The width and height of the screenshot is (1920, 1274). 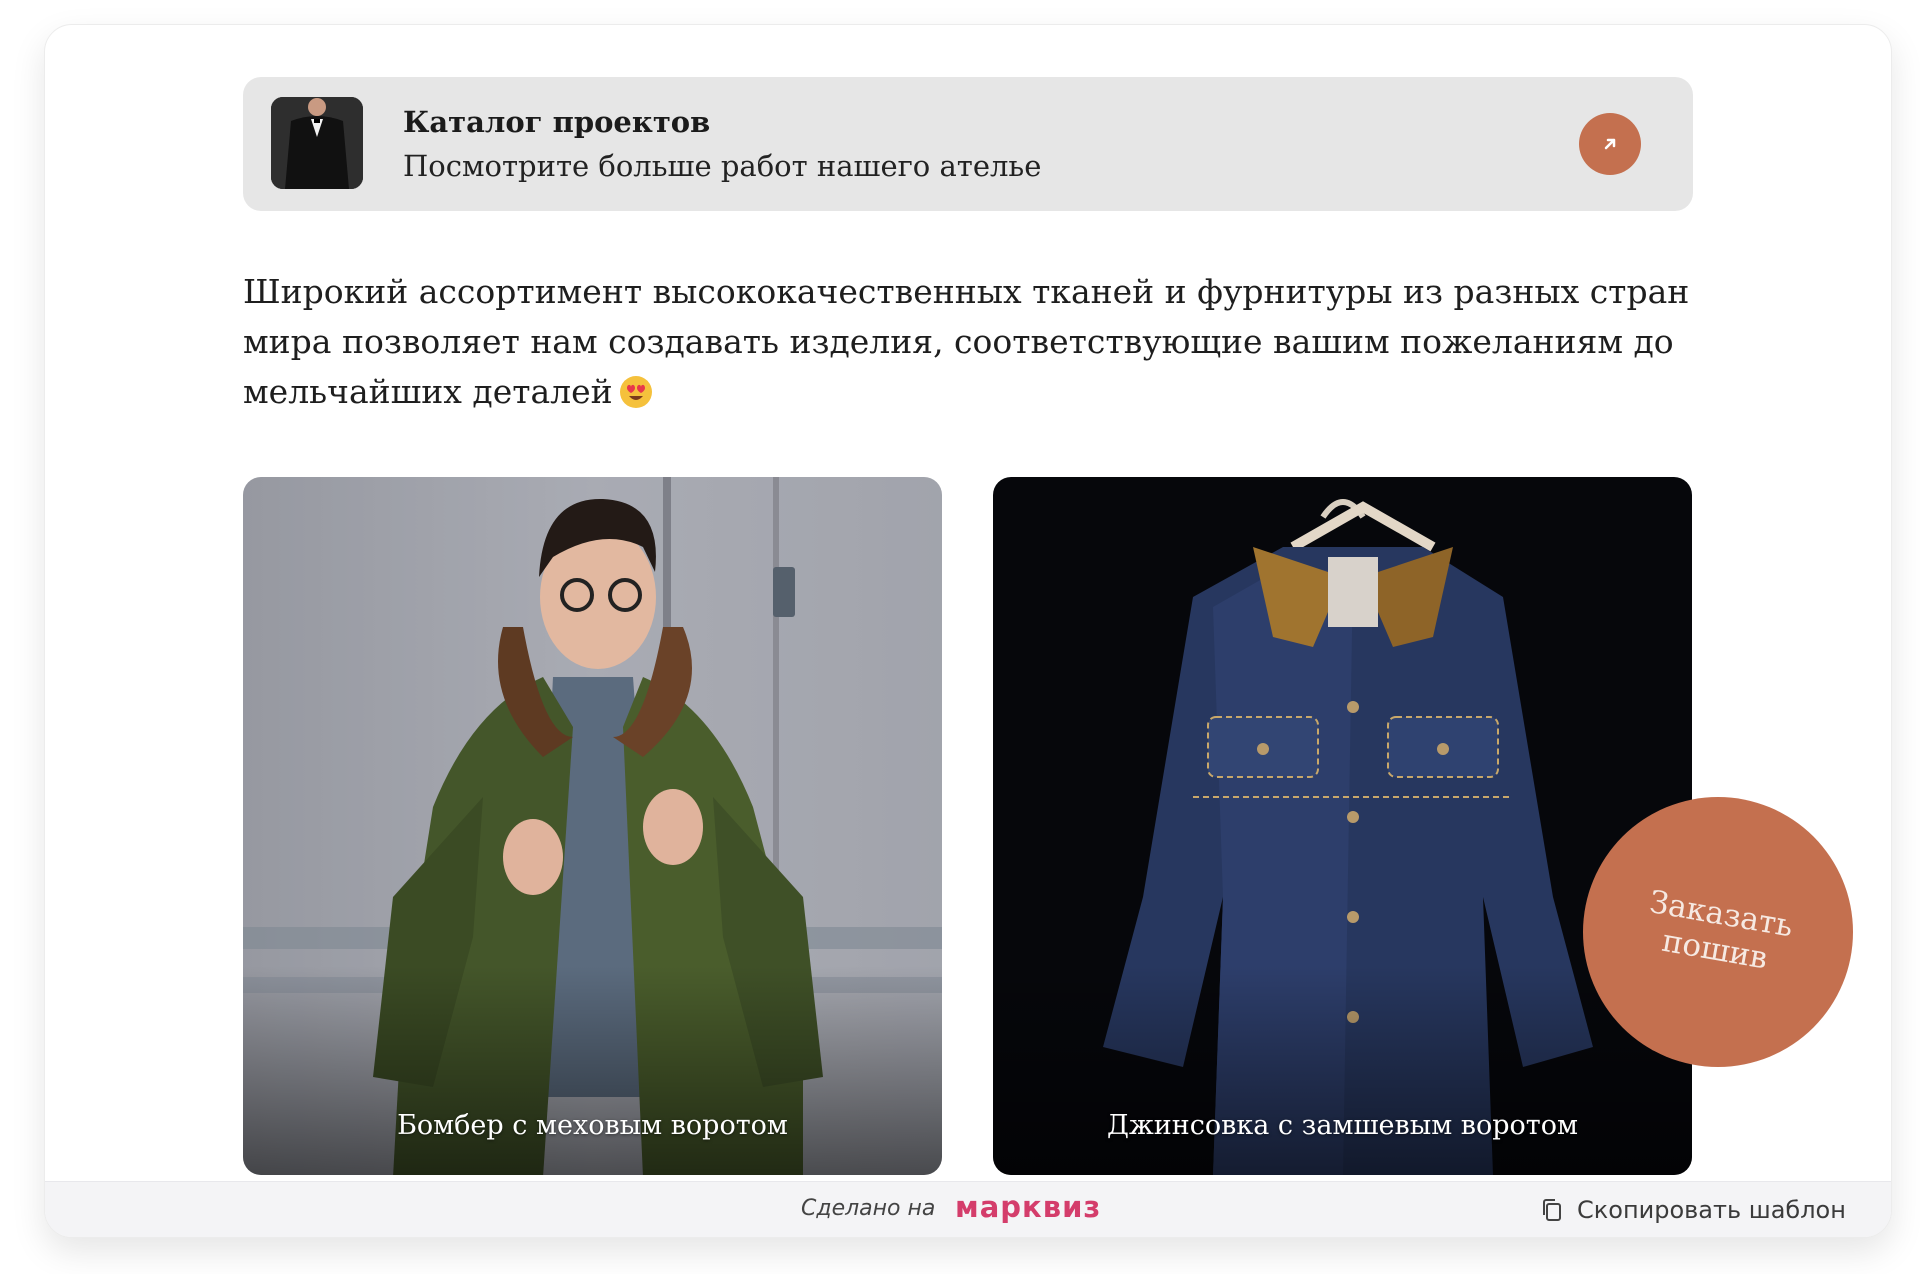 I want to click on gallery-caption: Джинсовка с замшевым воротом, so click(x=1342, y=1125).